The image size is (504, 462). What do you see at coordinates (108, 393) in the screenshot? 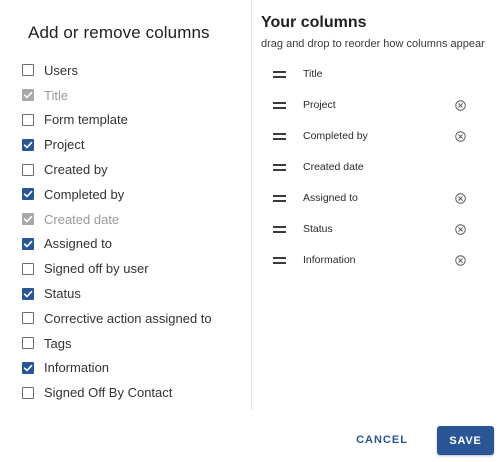
I see `column-option-label: Signed Off By Contact` at bounding box center [108, 393].